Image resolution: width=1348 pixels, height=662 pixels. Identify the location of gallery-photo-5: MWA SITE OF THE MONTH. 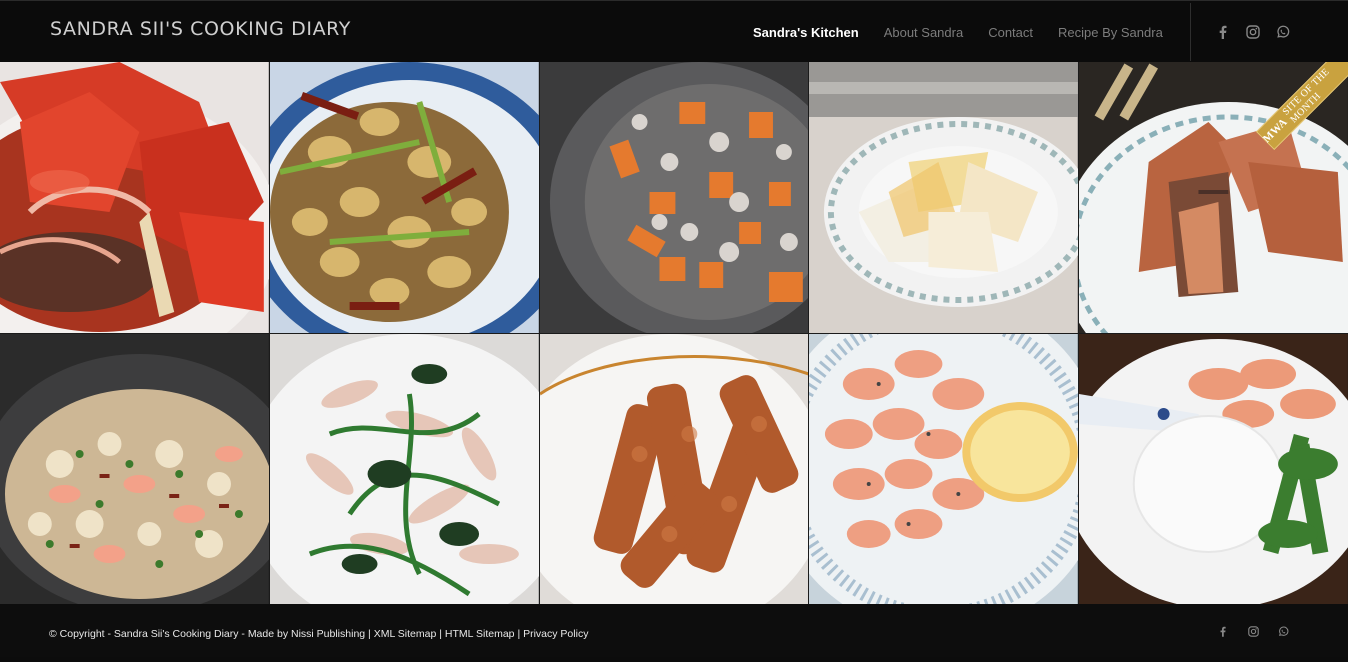
(1213, 197).